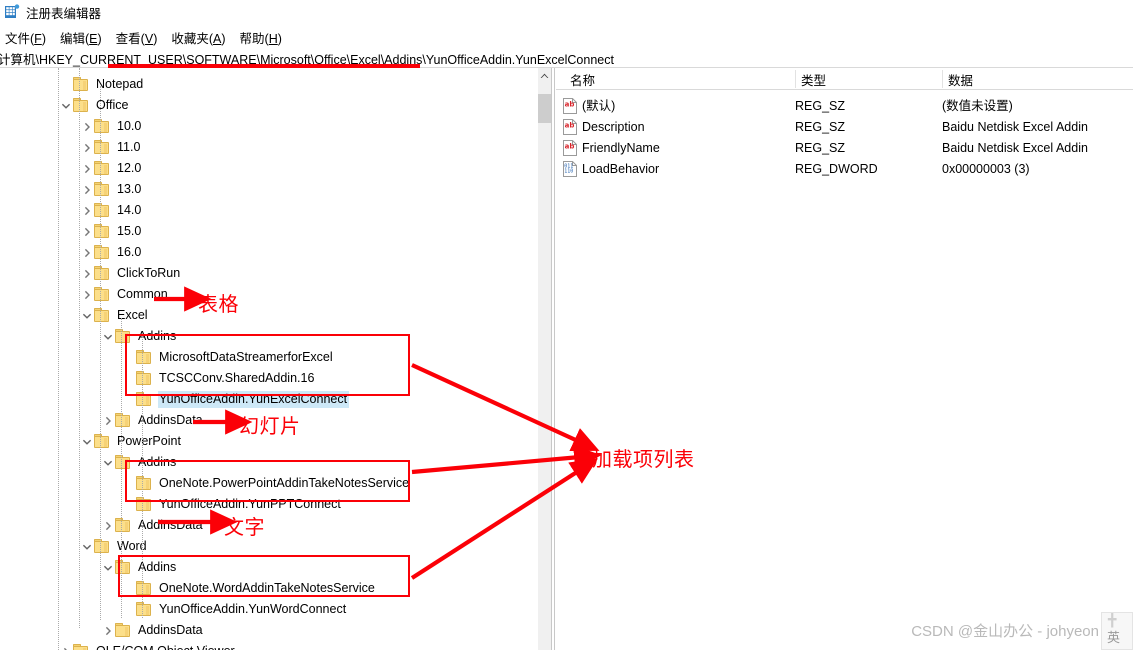 The width and height of the screenshot is (1133, 650). Describe the element at coordinates (218, 378) in the screenshot. I see `tree-node: TCSCConv.SharedAddin.16` at that location.